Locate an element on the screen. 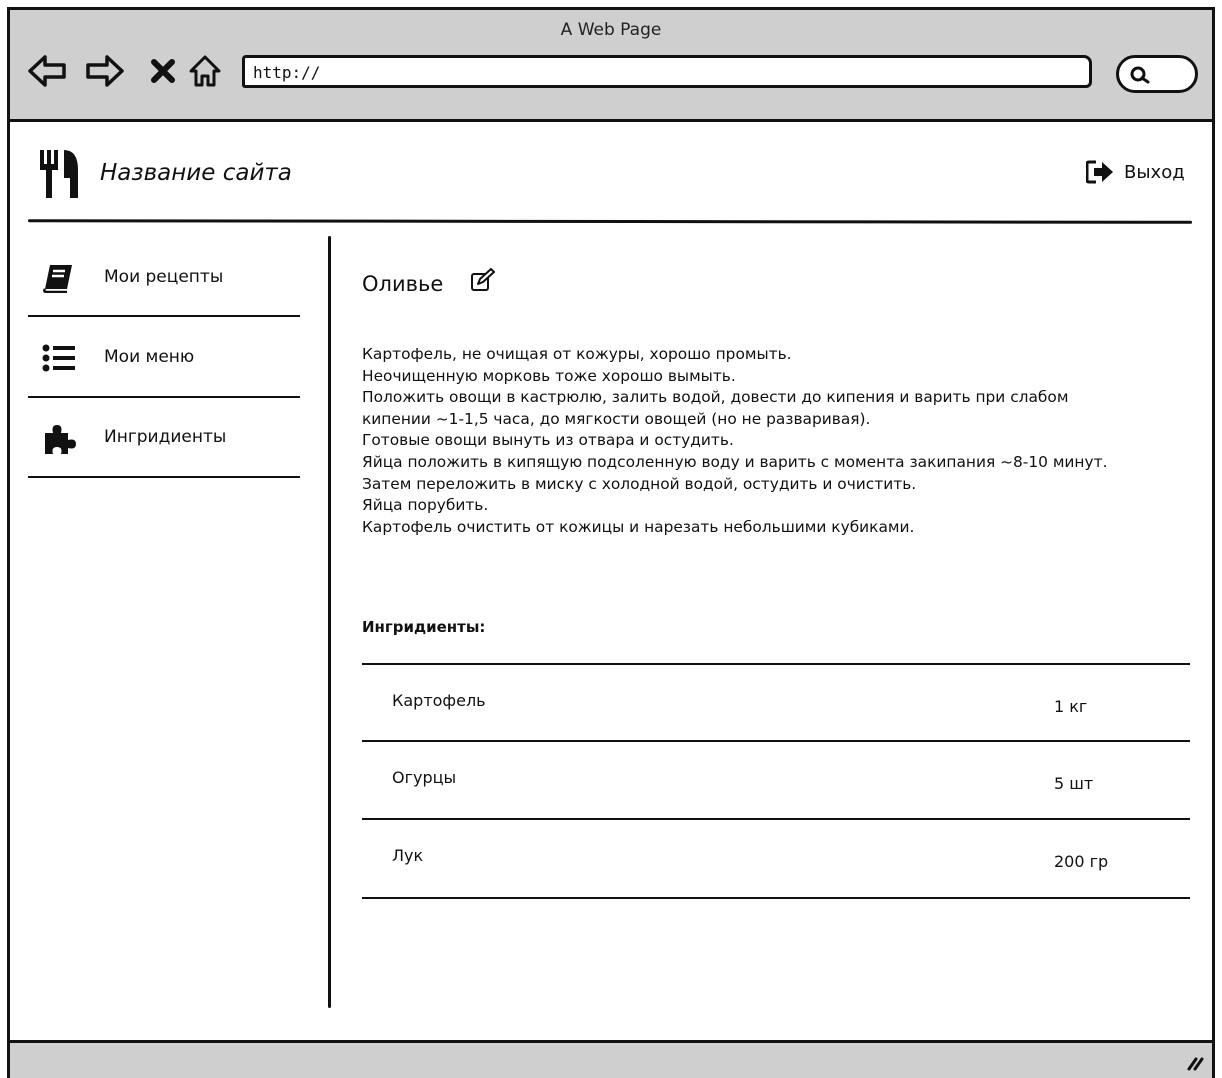 The image size is (1222, 1078). ingredient-name: Лук is located at coordinates (408, 855).